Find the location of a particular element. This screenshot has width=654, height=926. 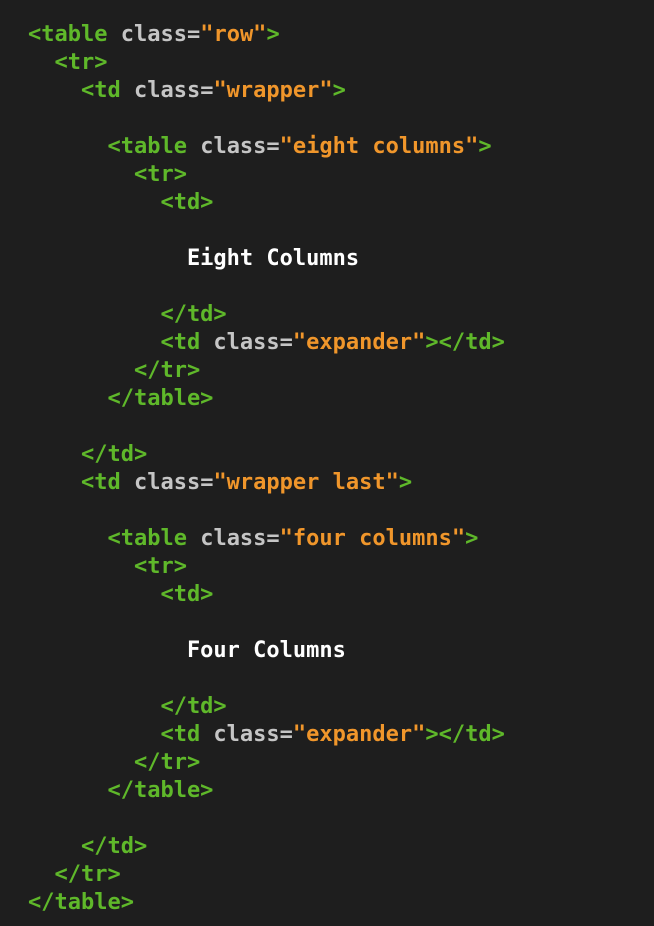

code-string-token: "eight columns" is located at coordinates (379, 146).